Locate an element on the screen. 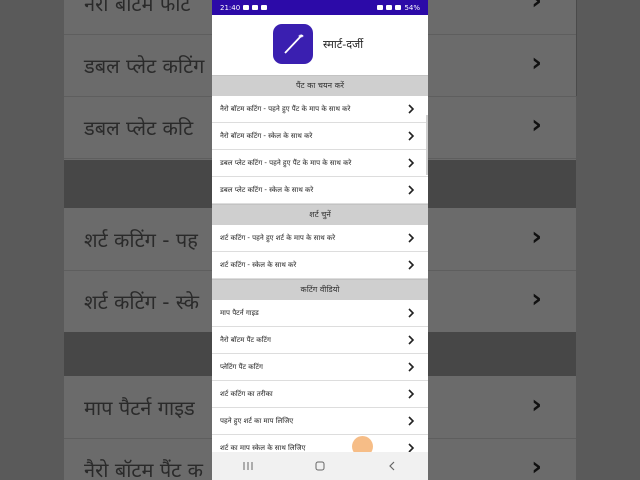 The width and height of the screenshot is (640, 480). wifi-icon is located at coordinates (389, 7).